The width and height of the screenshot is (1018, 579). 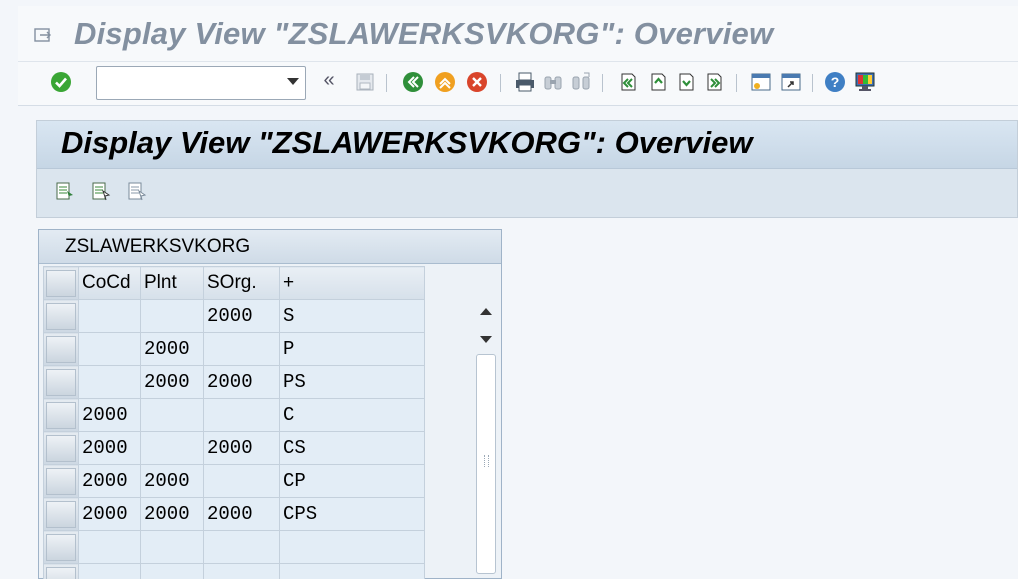 I want to click on select-all-cell, so click(x=61, y=283).